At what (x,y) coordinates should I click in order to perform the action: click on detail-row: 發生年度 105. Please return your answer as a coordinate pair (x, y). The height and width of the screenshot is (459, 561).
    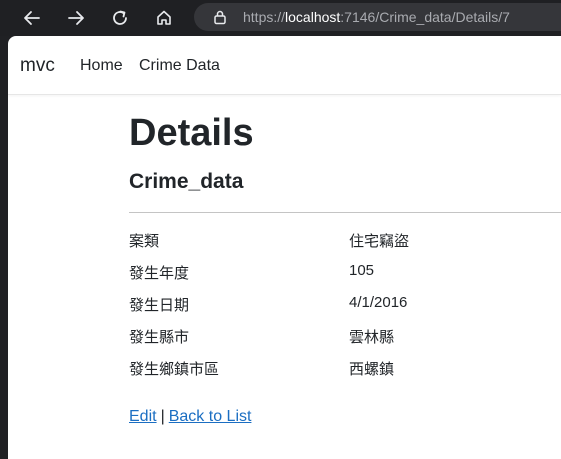
    Looking at the image, I should click on (345, 276).